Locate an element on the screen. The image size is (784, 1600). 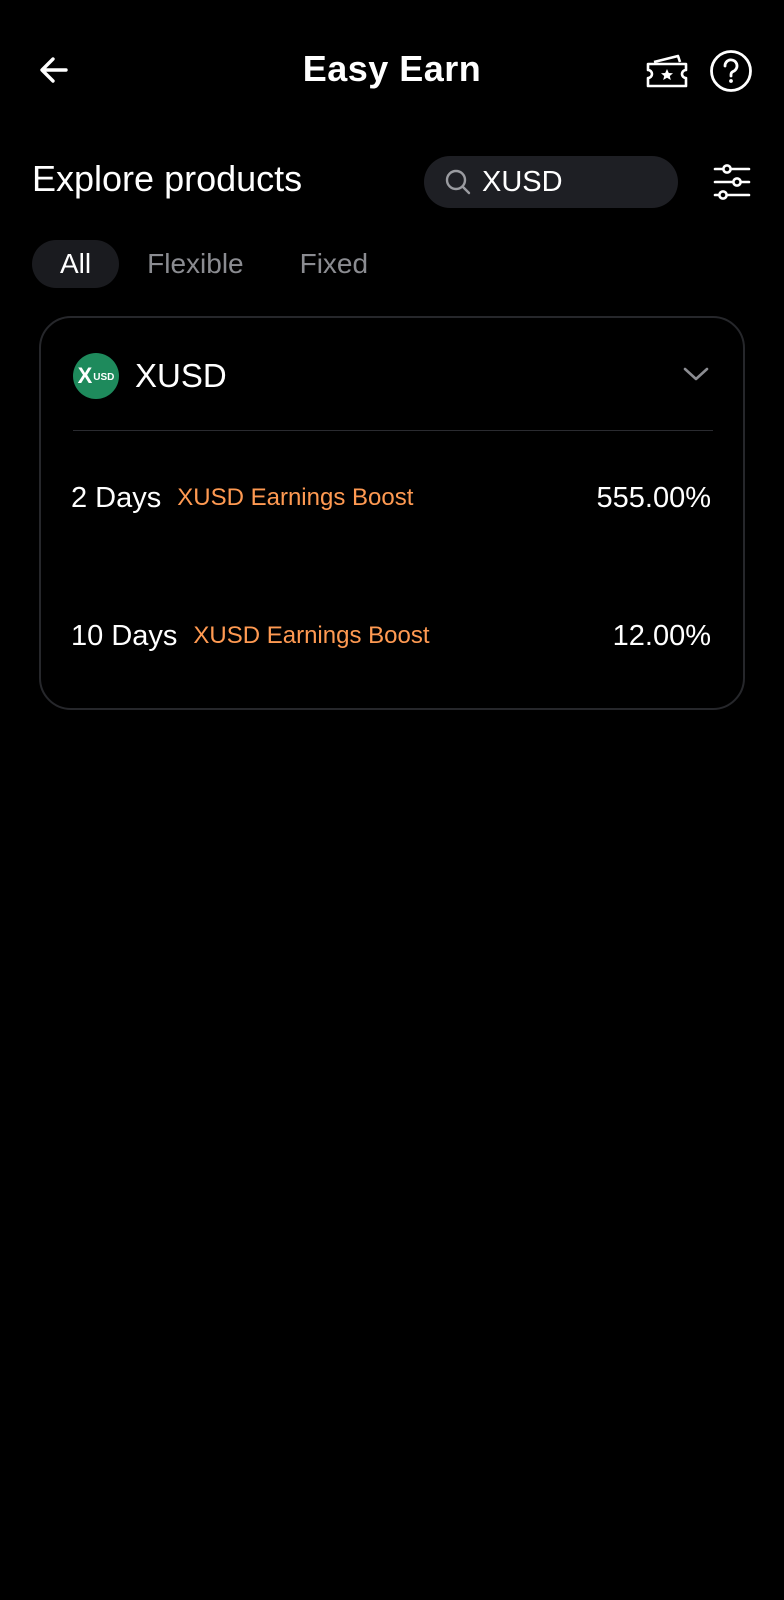
chevron-down-icon is located at coordinates (696, 374).